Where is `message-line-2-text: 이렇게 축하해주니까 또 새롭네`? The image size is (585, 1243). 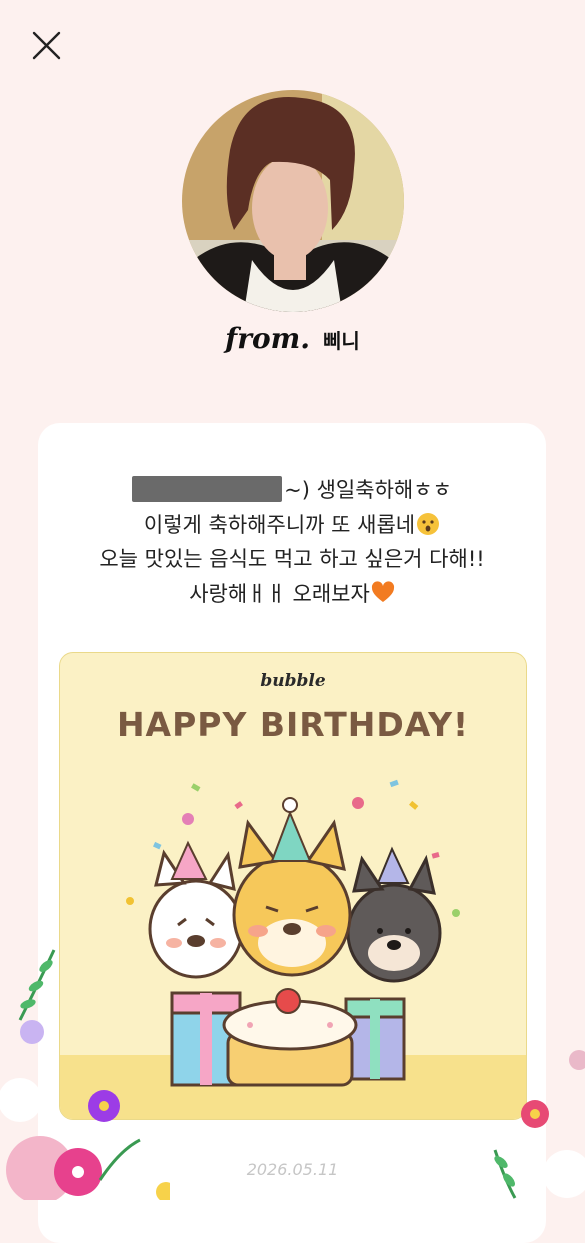 message-line-2-text: 이렇게 축하해주니까 또 새롭네 is located at coordinates (279, 524).